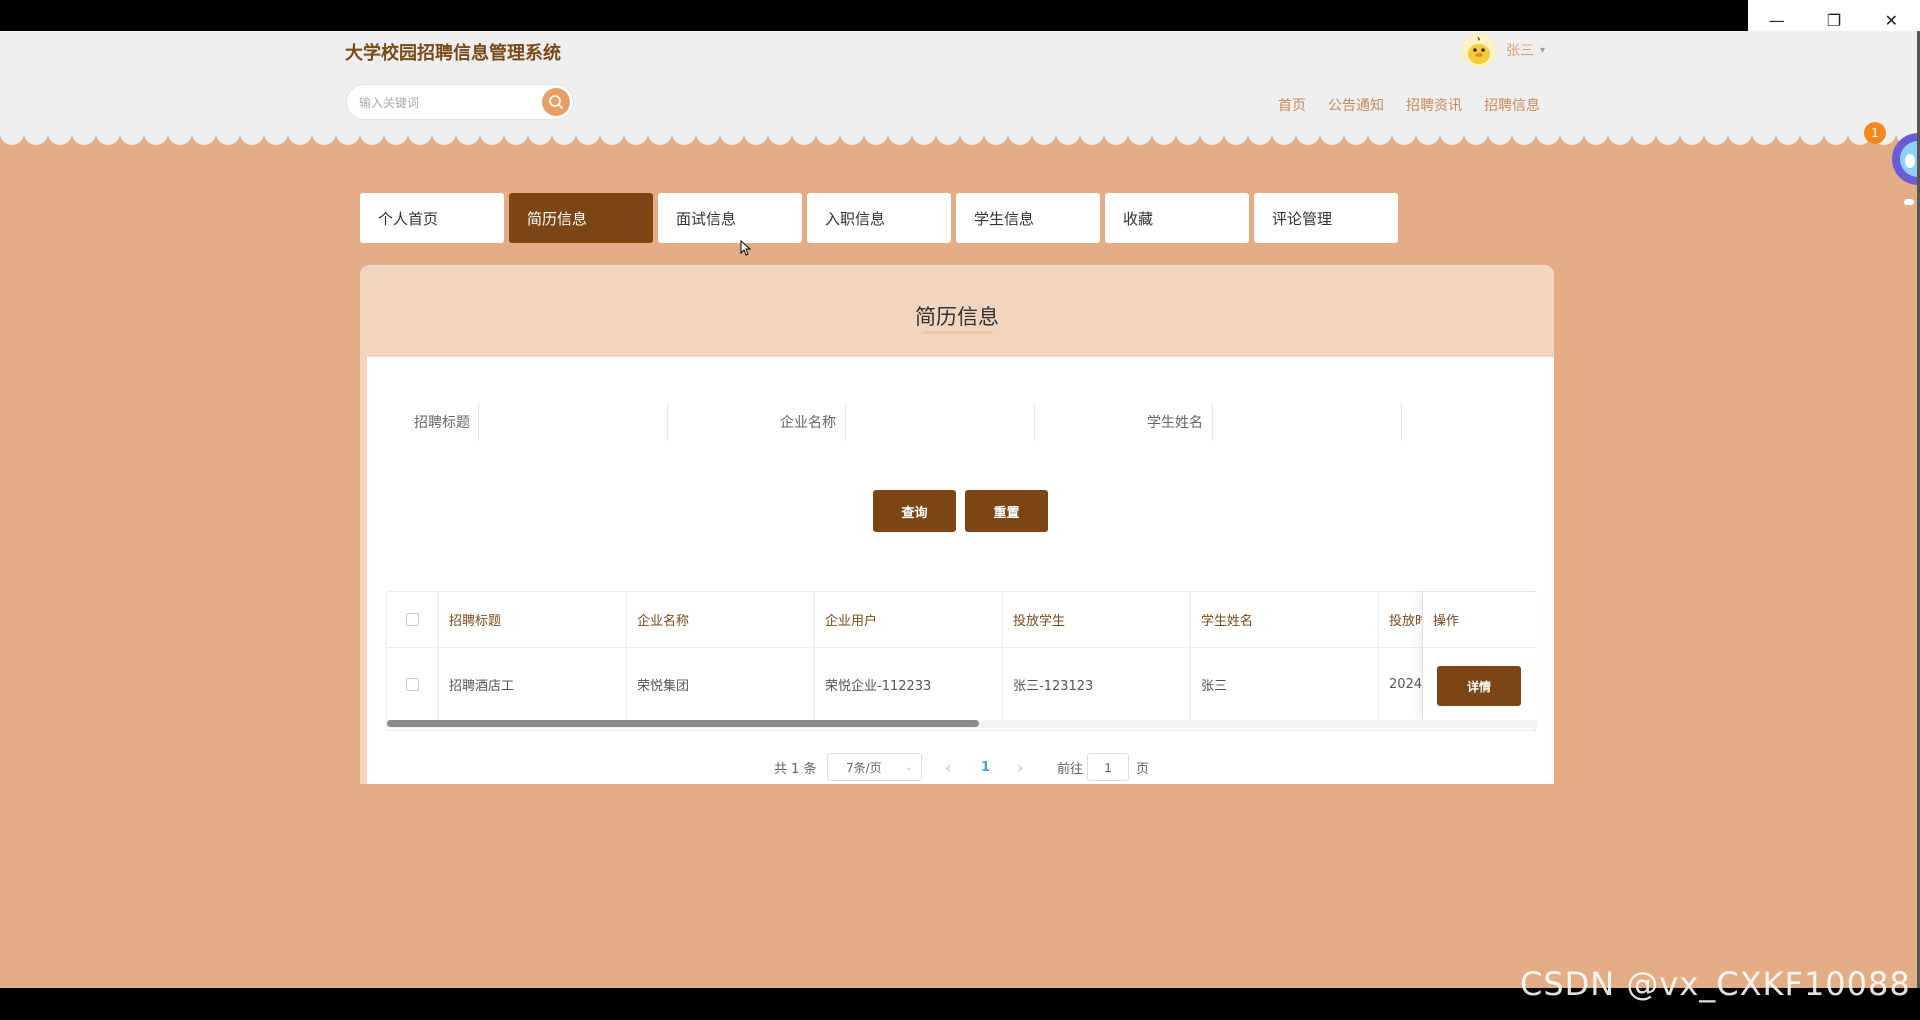 The image size is (1920, 1020). What do you see at coordinates (1480, 656) in the screenshot?
I see `operation-column: 操作 详情` at bounding box center [1480, 656].